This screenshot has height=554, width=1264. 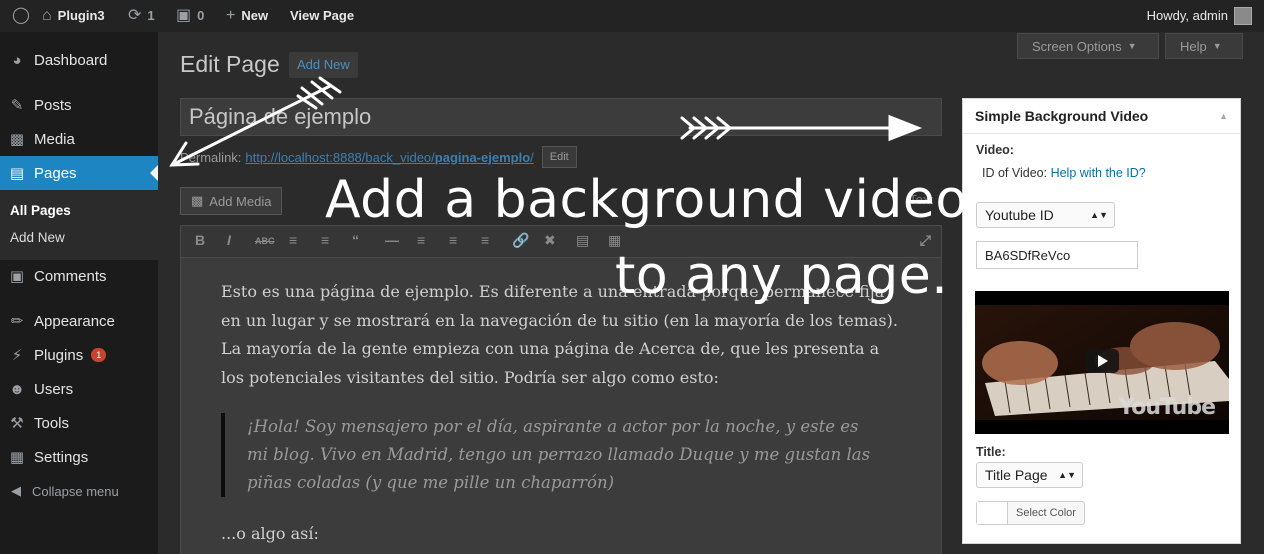 What do you see at coordinates (782, 276) in the screenshot?
I see `overlay-headline-line2: to any page.` at bounding box center [782, 276].